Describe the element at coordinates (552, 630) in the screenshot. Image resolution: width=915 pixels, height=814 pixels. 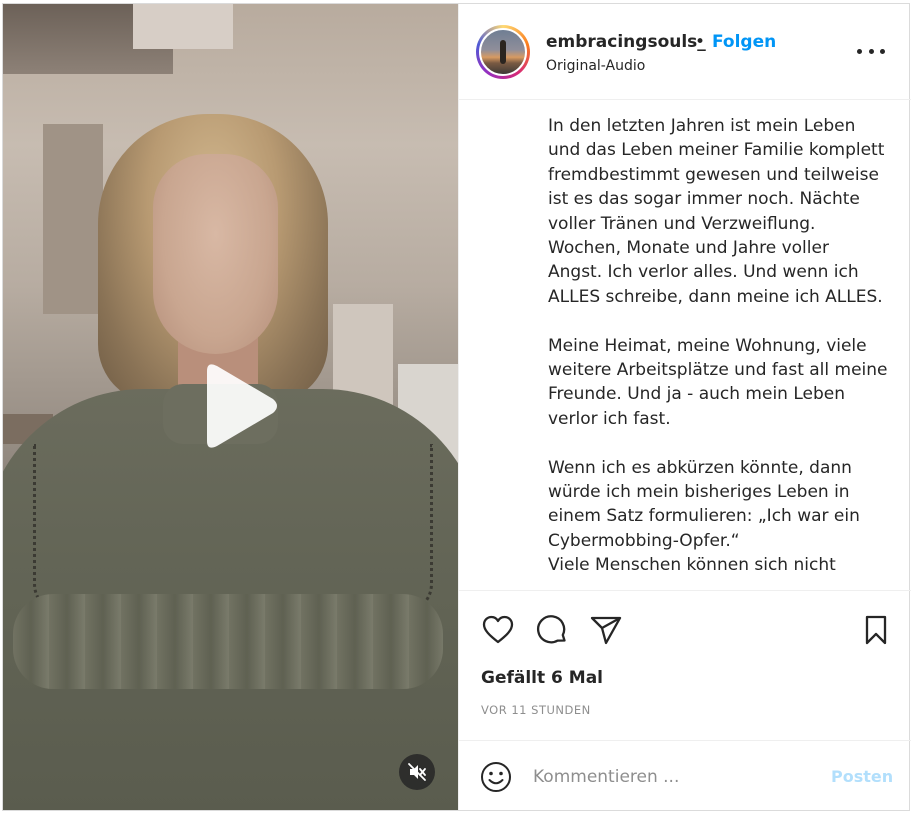
I see `speech-bubble-icon` at that location.